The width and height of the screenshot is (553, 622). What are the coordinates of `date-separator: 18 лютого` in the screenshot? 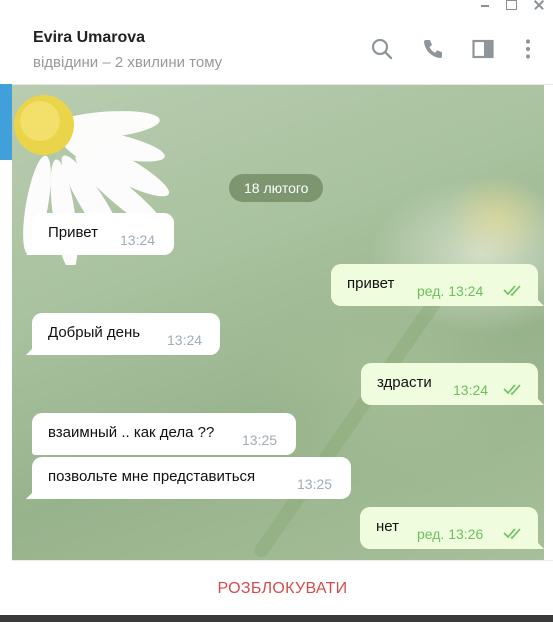 It's located at (276, 188).